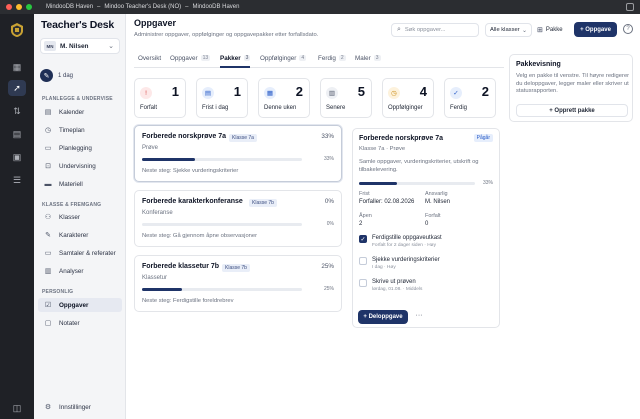 The image size is (640, 419). Describe the element at coordinates (368, 61) in the screenshot. I see `tab-maler: Maler 3` at that location.